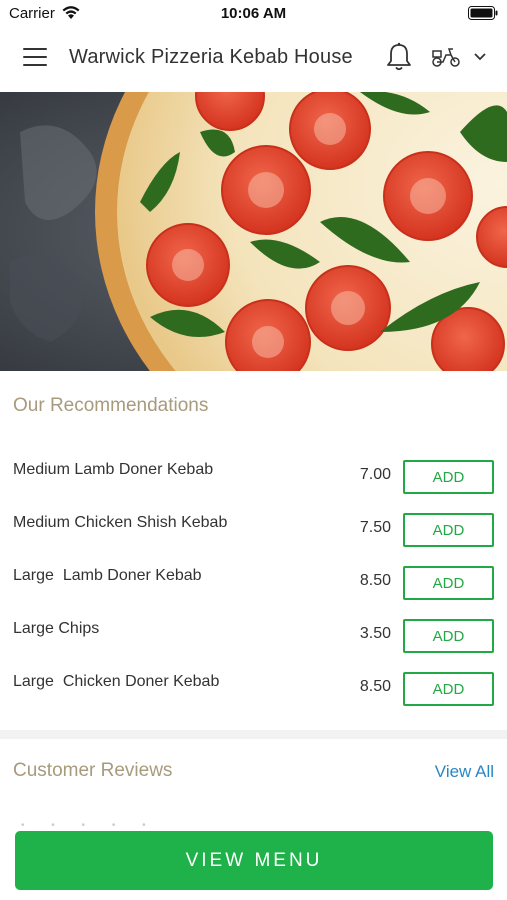 The width and height of the screenshot is (507, 900). Describe the element at coordinates (93, 770) in the screenshot. I see `reviews-heading: Customer Reviews` at that location.